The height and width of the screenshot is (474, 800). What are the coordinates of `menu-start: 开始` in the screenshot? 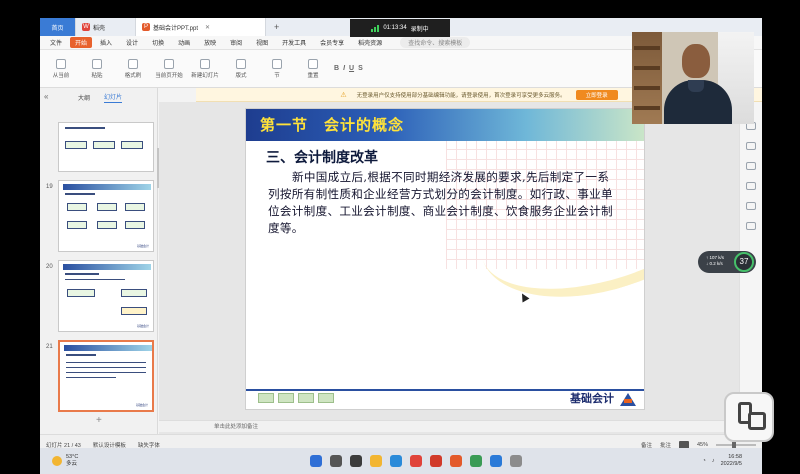 It's located at (81, 42).